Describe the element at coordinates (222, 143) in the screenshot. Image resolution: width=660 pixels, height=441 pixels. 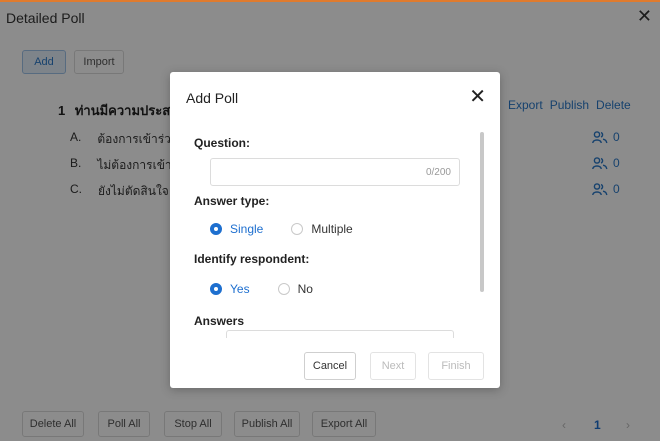
I see `question-label: Question:` at that location.